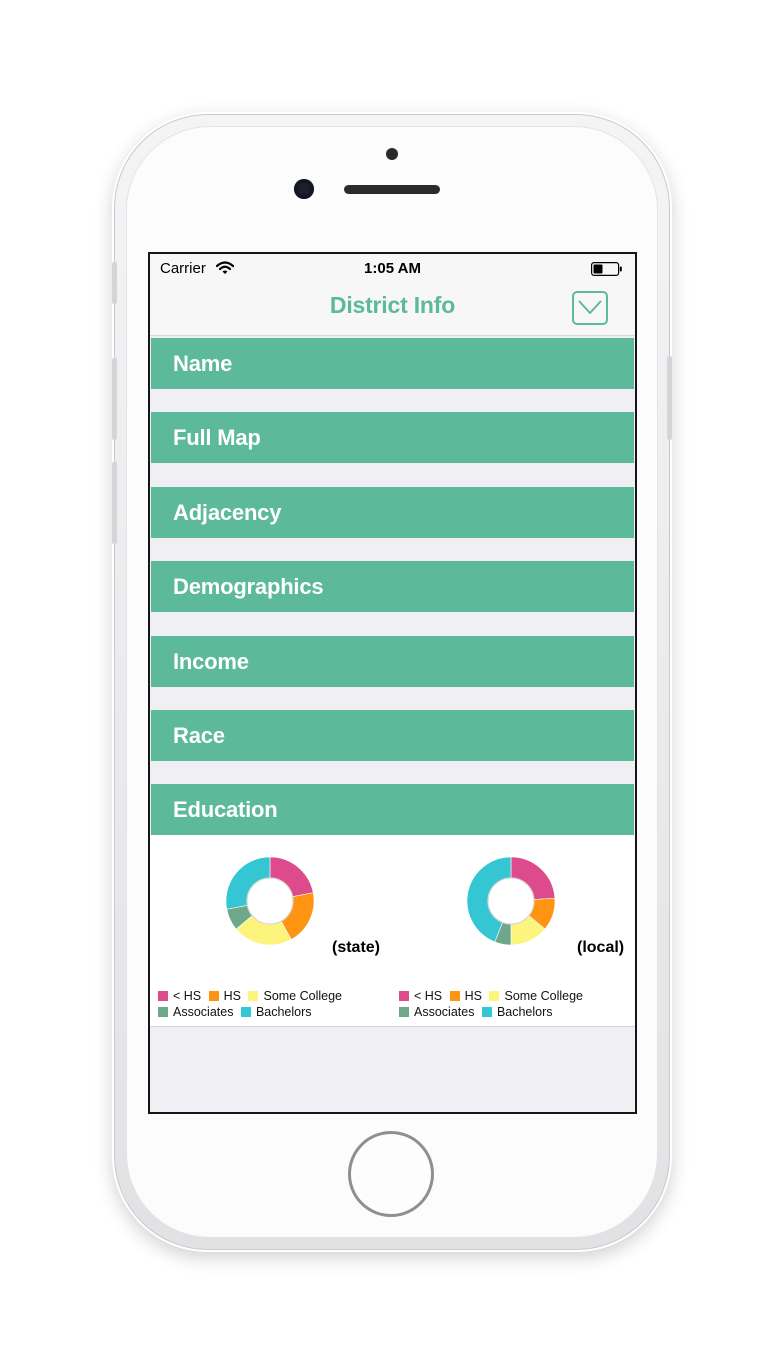 The height and width of the screenshot is (1365, 784). I want to click on section-label: Full Map, so click(217, 437).